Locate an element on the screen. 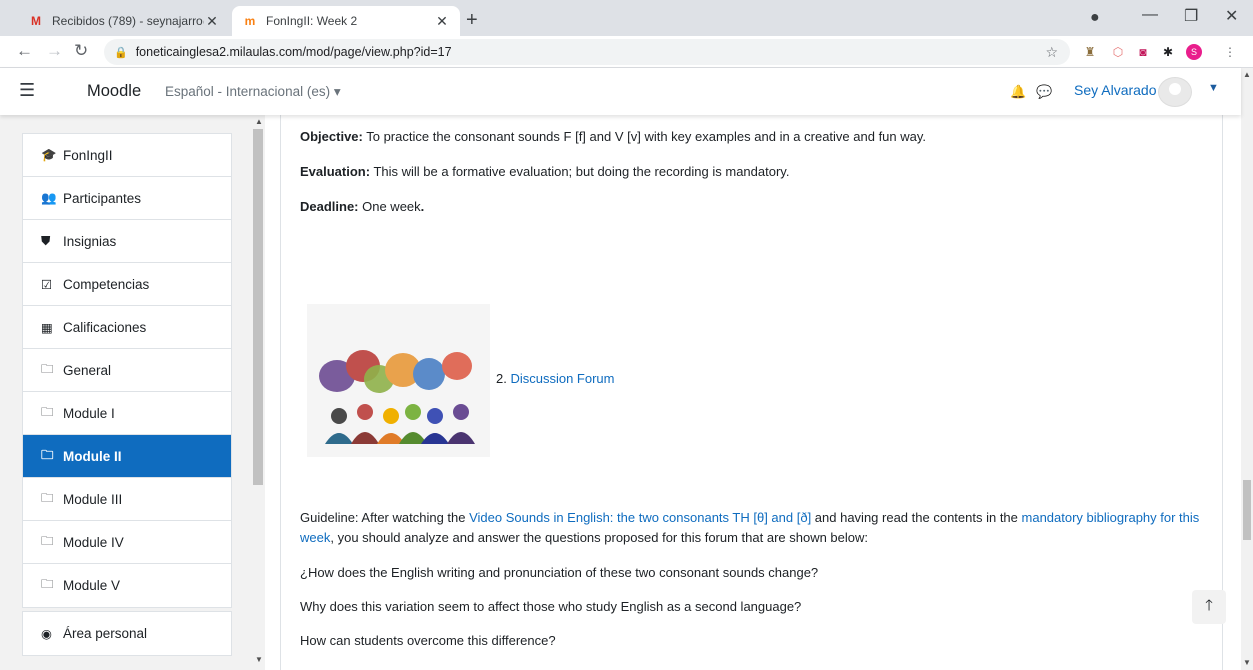  tab-gmail: M Recibidos (789) - seynajarro@gm ✕ is located at coordinates (124, 21).